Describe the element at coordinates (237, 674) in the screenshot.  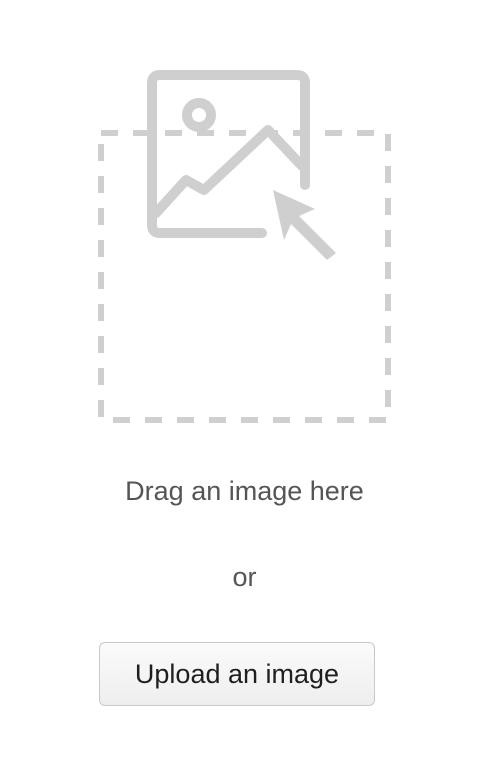
I see `upload-image-button: Upload an image` at that location.